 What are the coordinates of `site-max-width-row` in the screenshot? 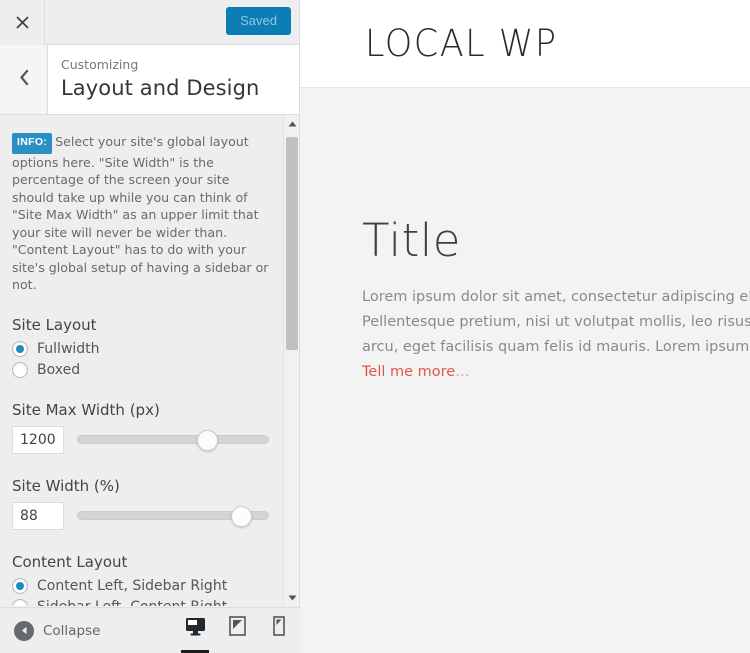 It's located at (140, 439).